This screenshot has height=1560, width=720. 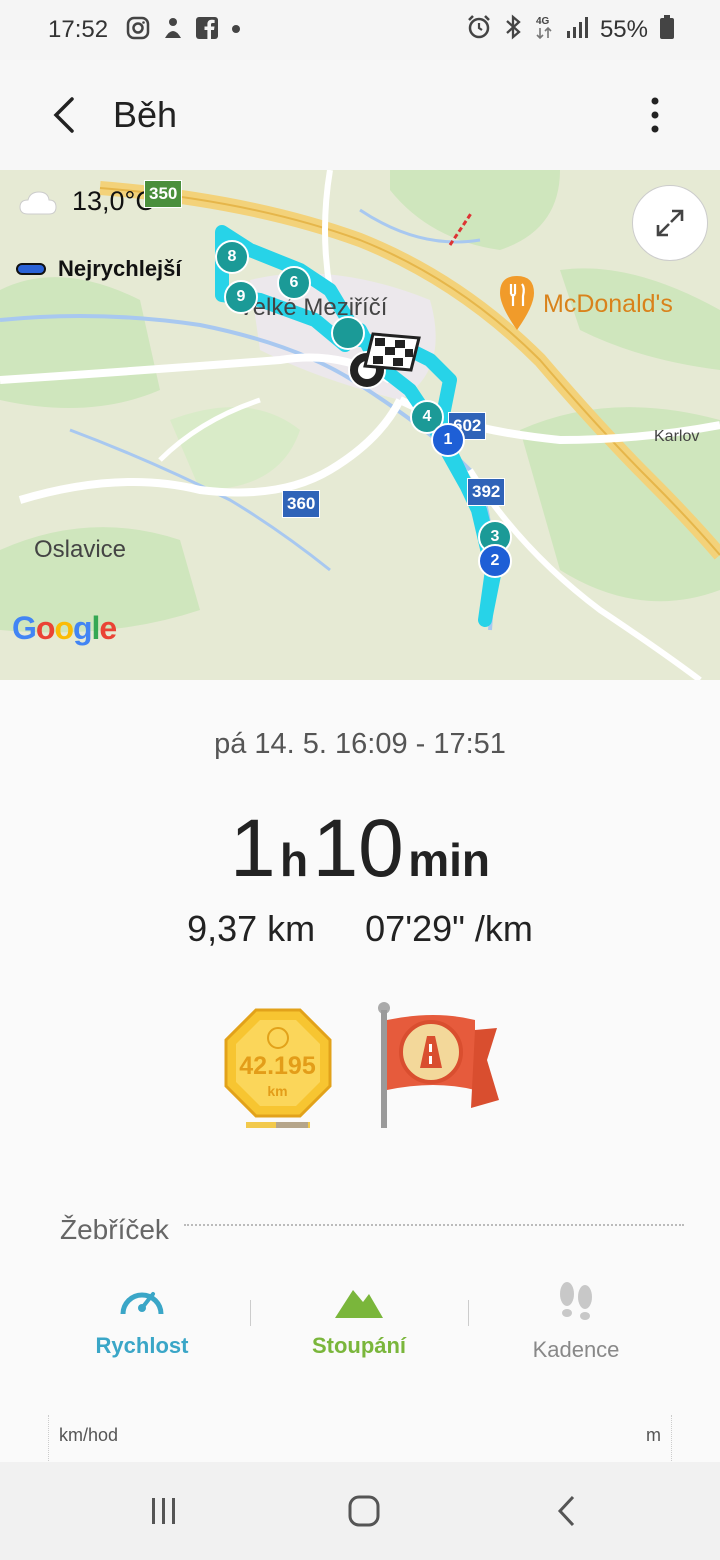 What do you see at coordinates (359, 1319) in the screenshot?
I see `tab-climb: Stoupání` at bounding box center [359, 1319].